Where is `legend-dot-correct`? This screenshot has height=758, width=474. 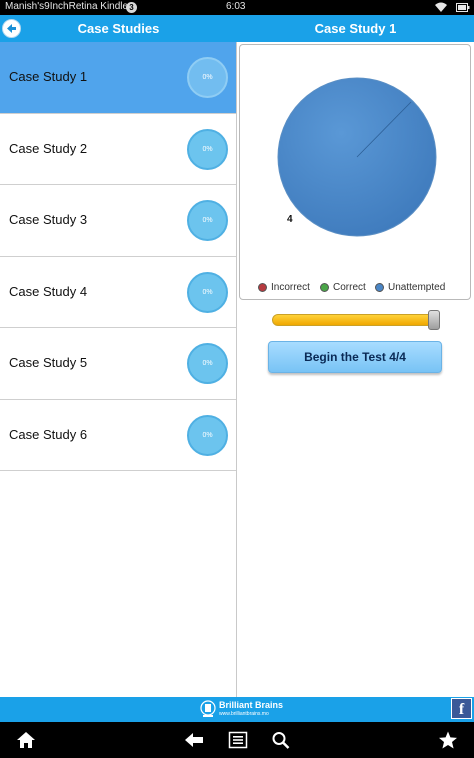
legend-dot-correct is located at coordinates (324, 287).